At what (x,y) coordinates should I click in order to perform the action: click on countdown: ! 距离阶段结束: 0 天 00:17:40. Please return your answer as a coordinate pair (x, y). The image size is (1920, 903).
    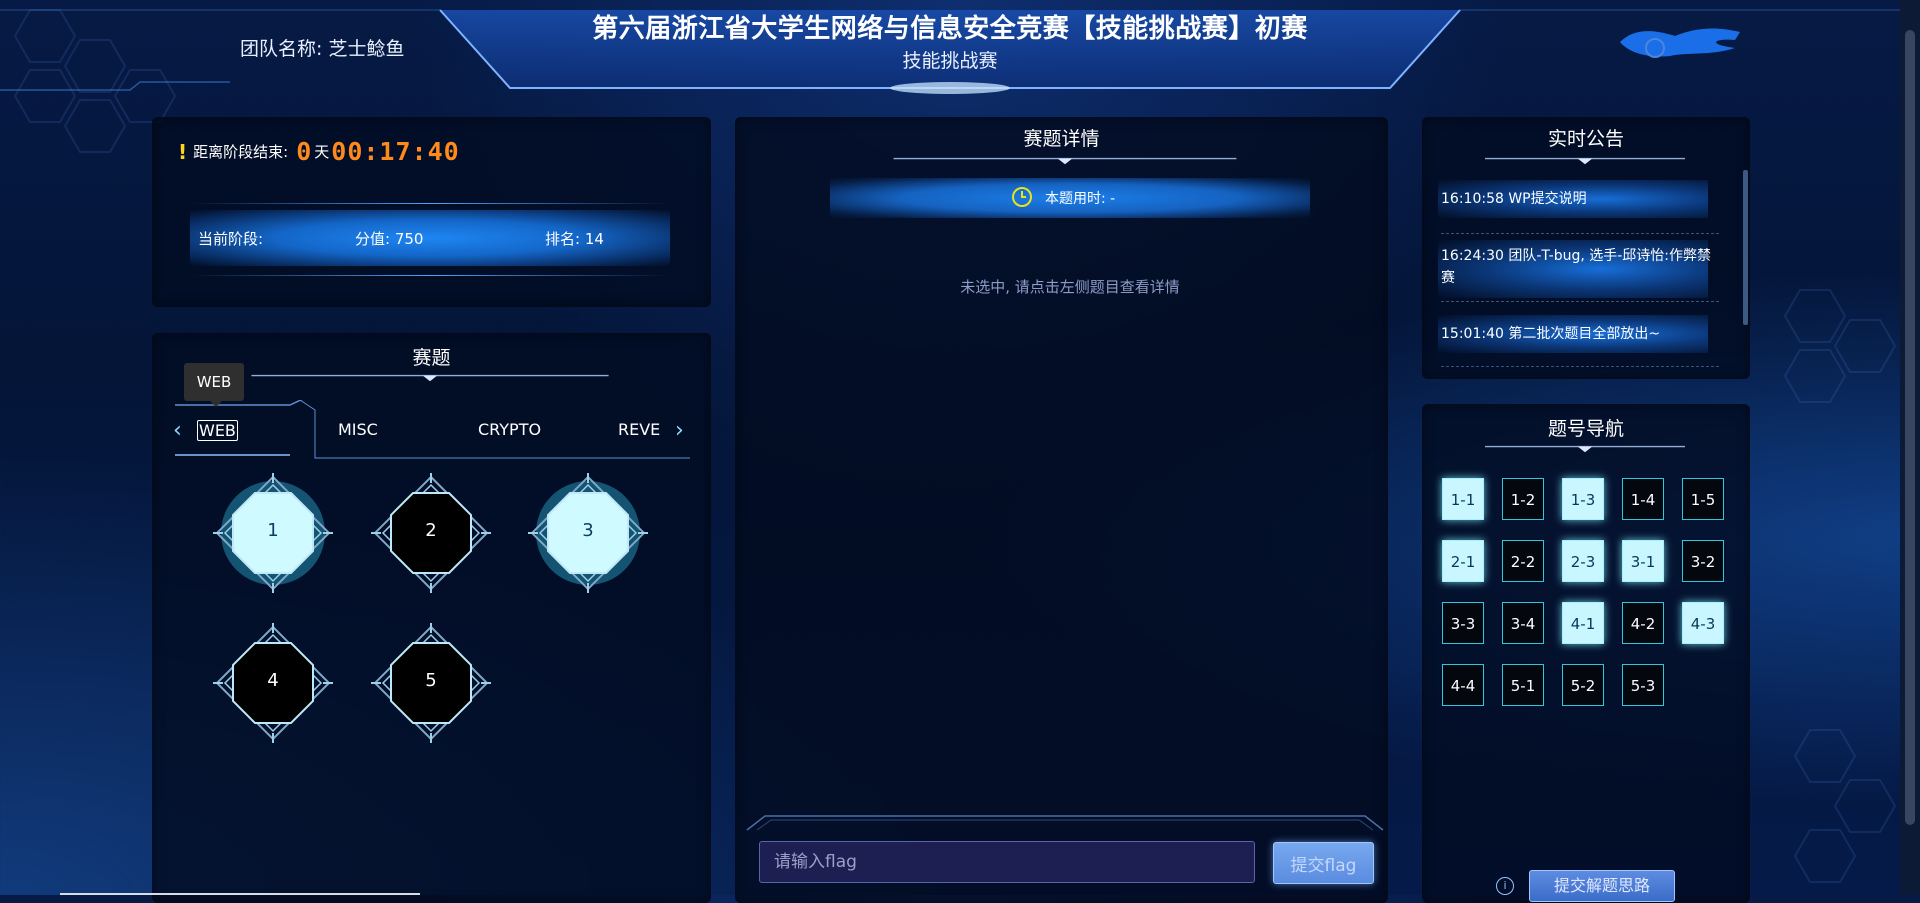
    Looking at the image, I should click on (319, 151).